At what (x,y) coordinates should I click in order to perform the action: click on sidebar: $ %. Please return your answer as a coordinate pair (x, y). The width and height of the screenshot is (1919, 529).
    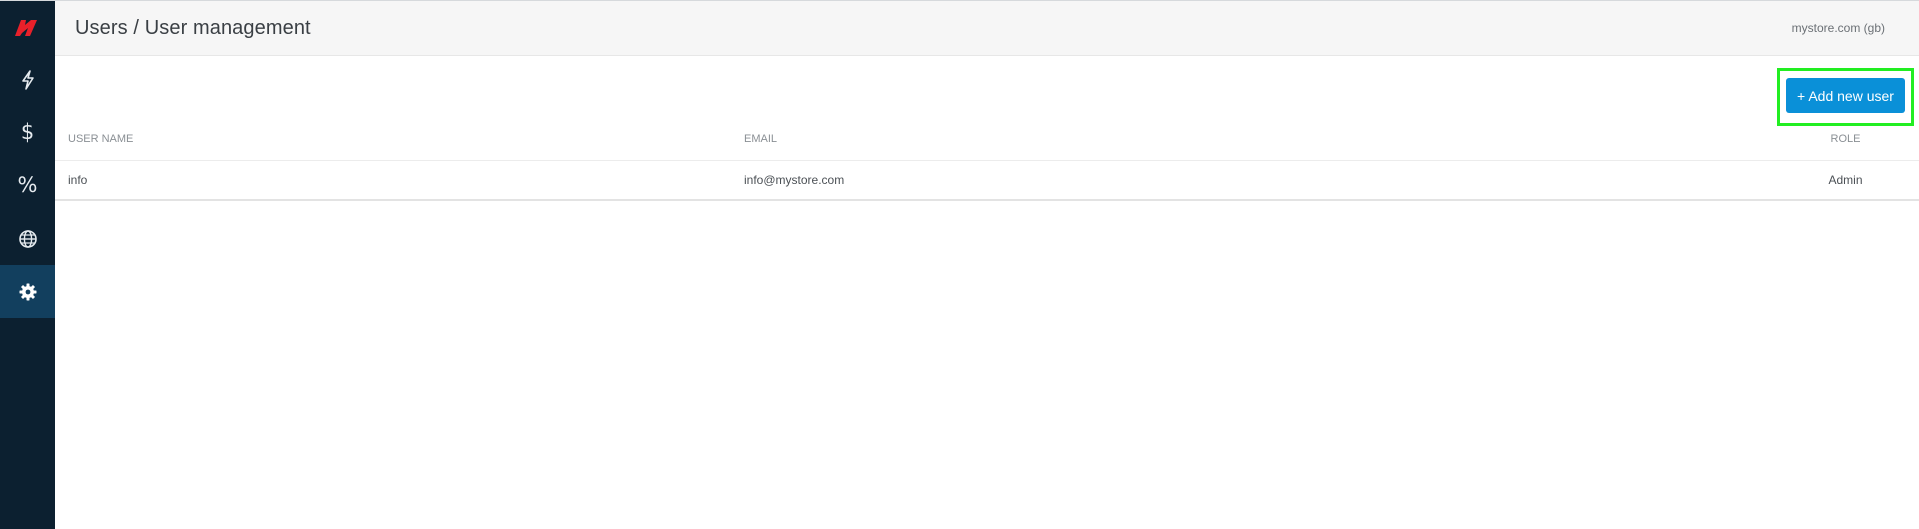
    Looking at the image, I should click on (27, 265).